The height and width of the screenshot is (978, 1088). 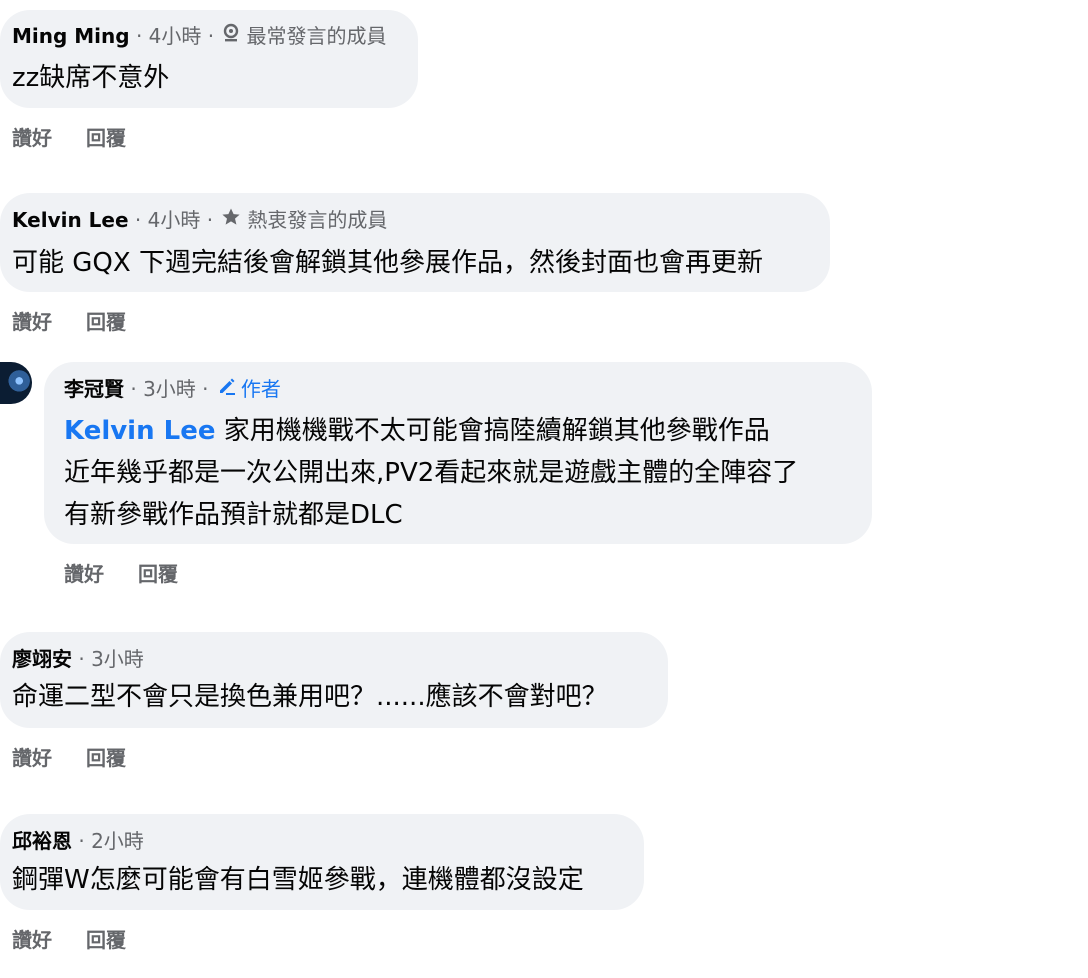 I want to click on commenter-name: 邱裕恩, so click(x=42, y=841).